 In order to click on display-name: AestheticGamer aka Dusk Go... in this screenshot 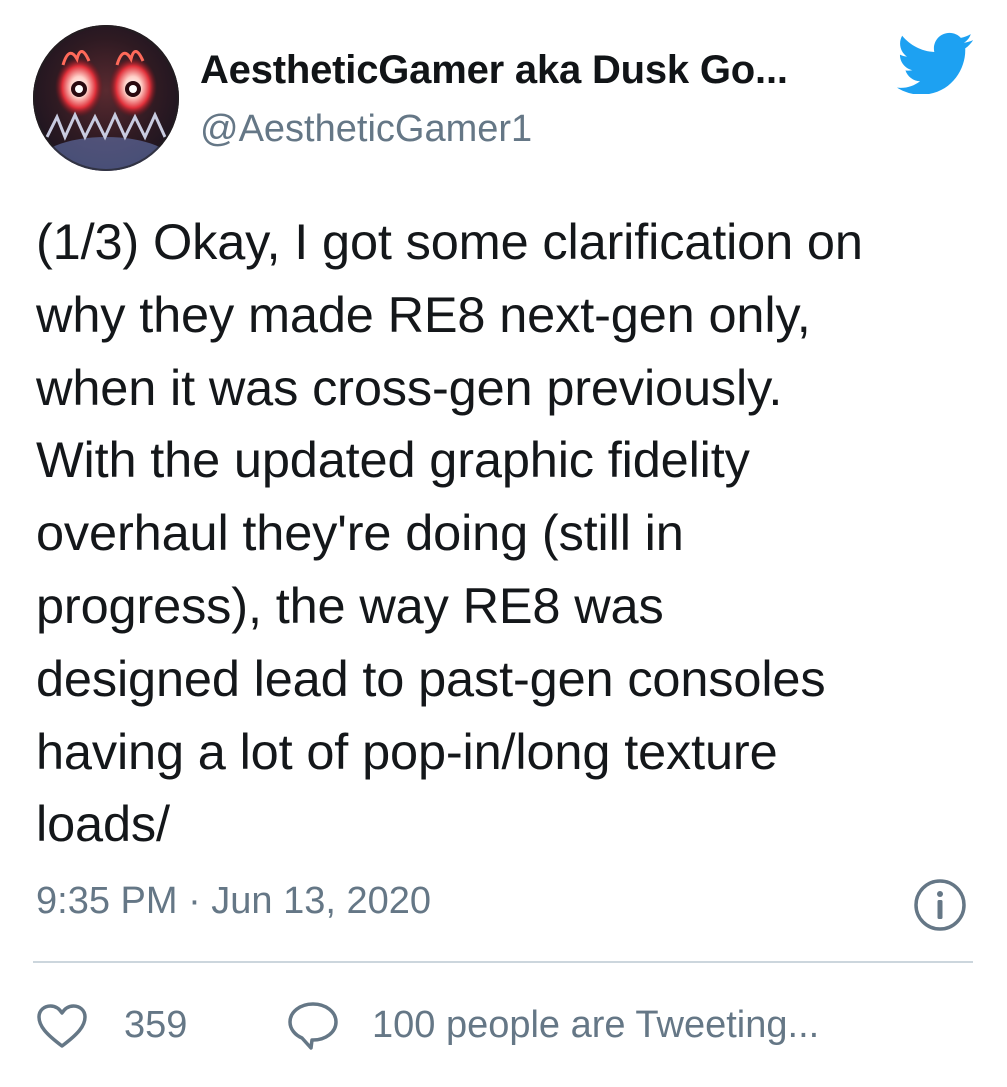, I will do `click(494, 70)`.